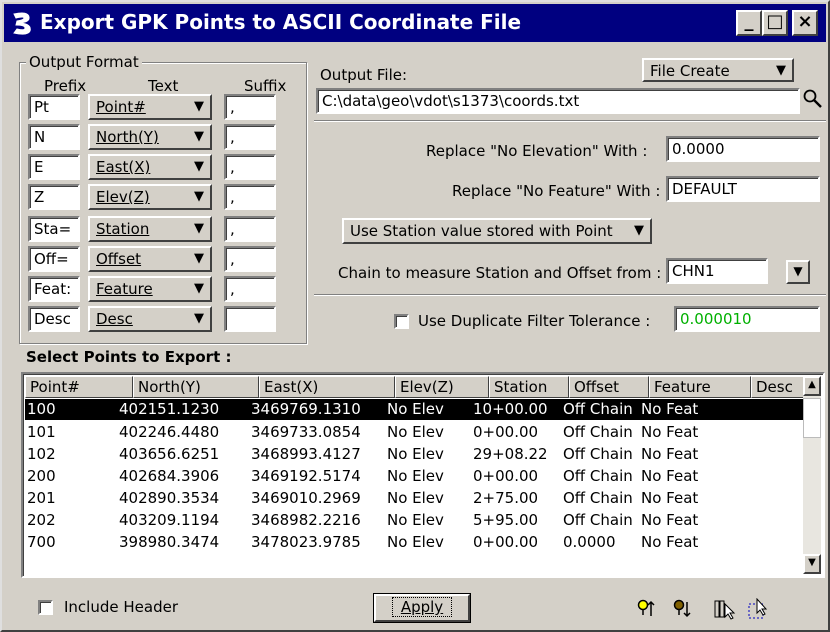  I want to click on text-dropdown: Point# ▼, so click(150, 107).